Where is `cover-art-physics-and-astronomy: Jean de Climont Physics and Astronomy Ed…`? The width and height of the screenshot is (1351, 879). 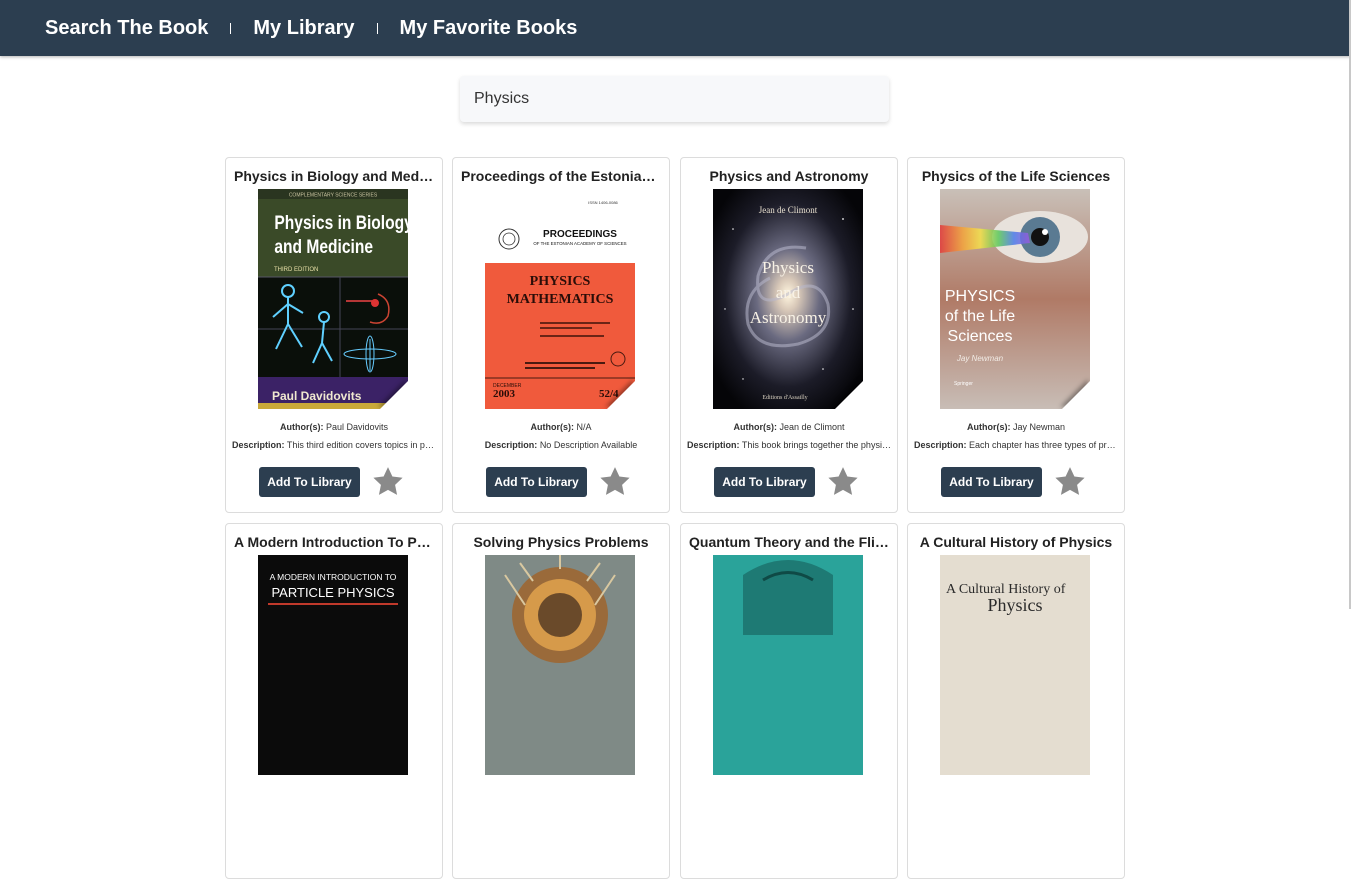 cover-art-physics-and-astronomy: Jean de Climont Physics and Astronomy Ed… is located at coordinates (788, 299).